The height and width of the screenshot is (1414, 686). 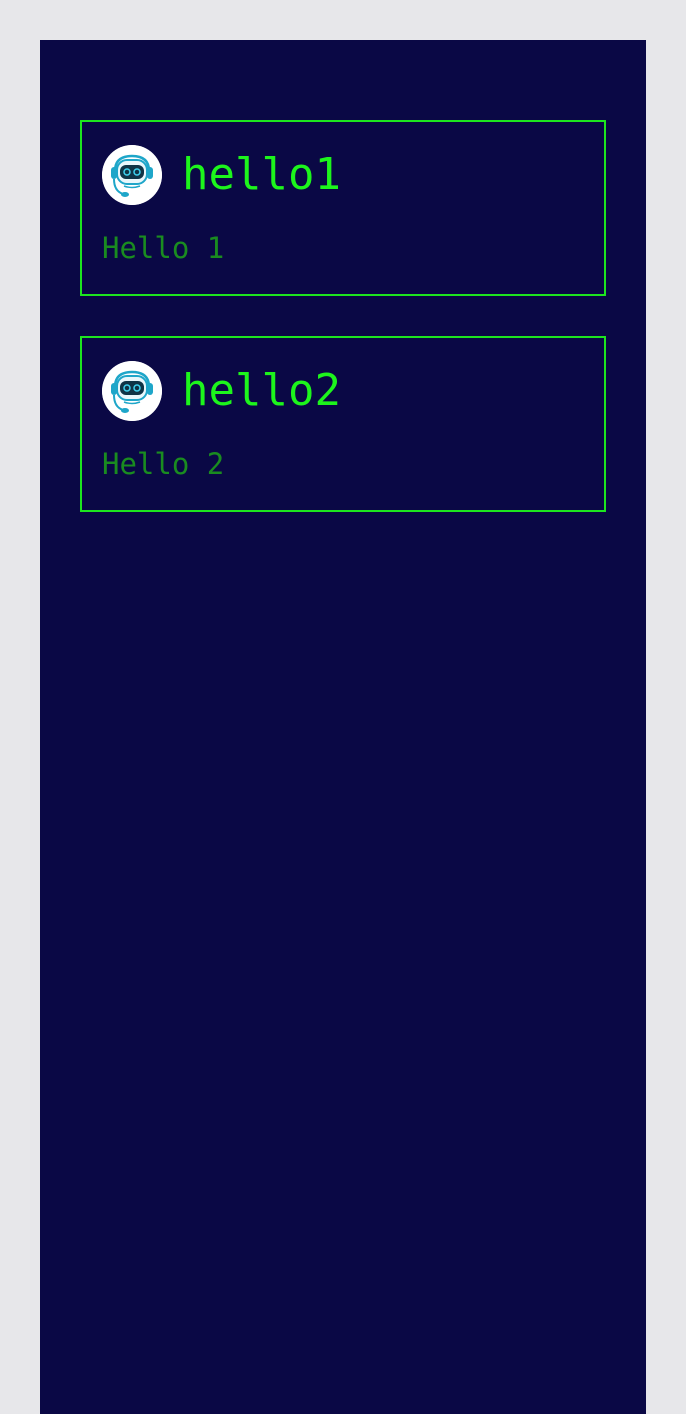 I want to click on card-hello2: hello2 Hello 2, so click(x=343, y=424).